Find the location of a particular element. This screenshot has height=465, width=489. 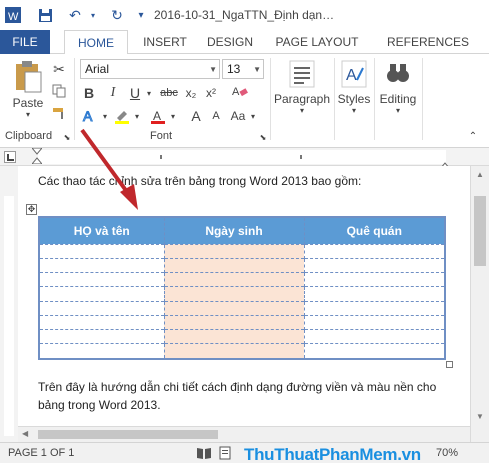

text-effects-icon: A is located at coordinates (90, 116).